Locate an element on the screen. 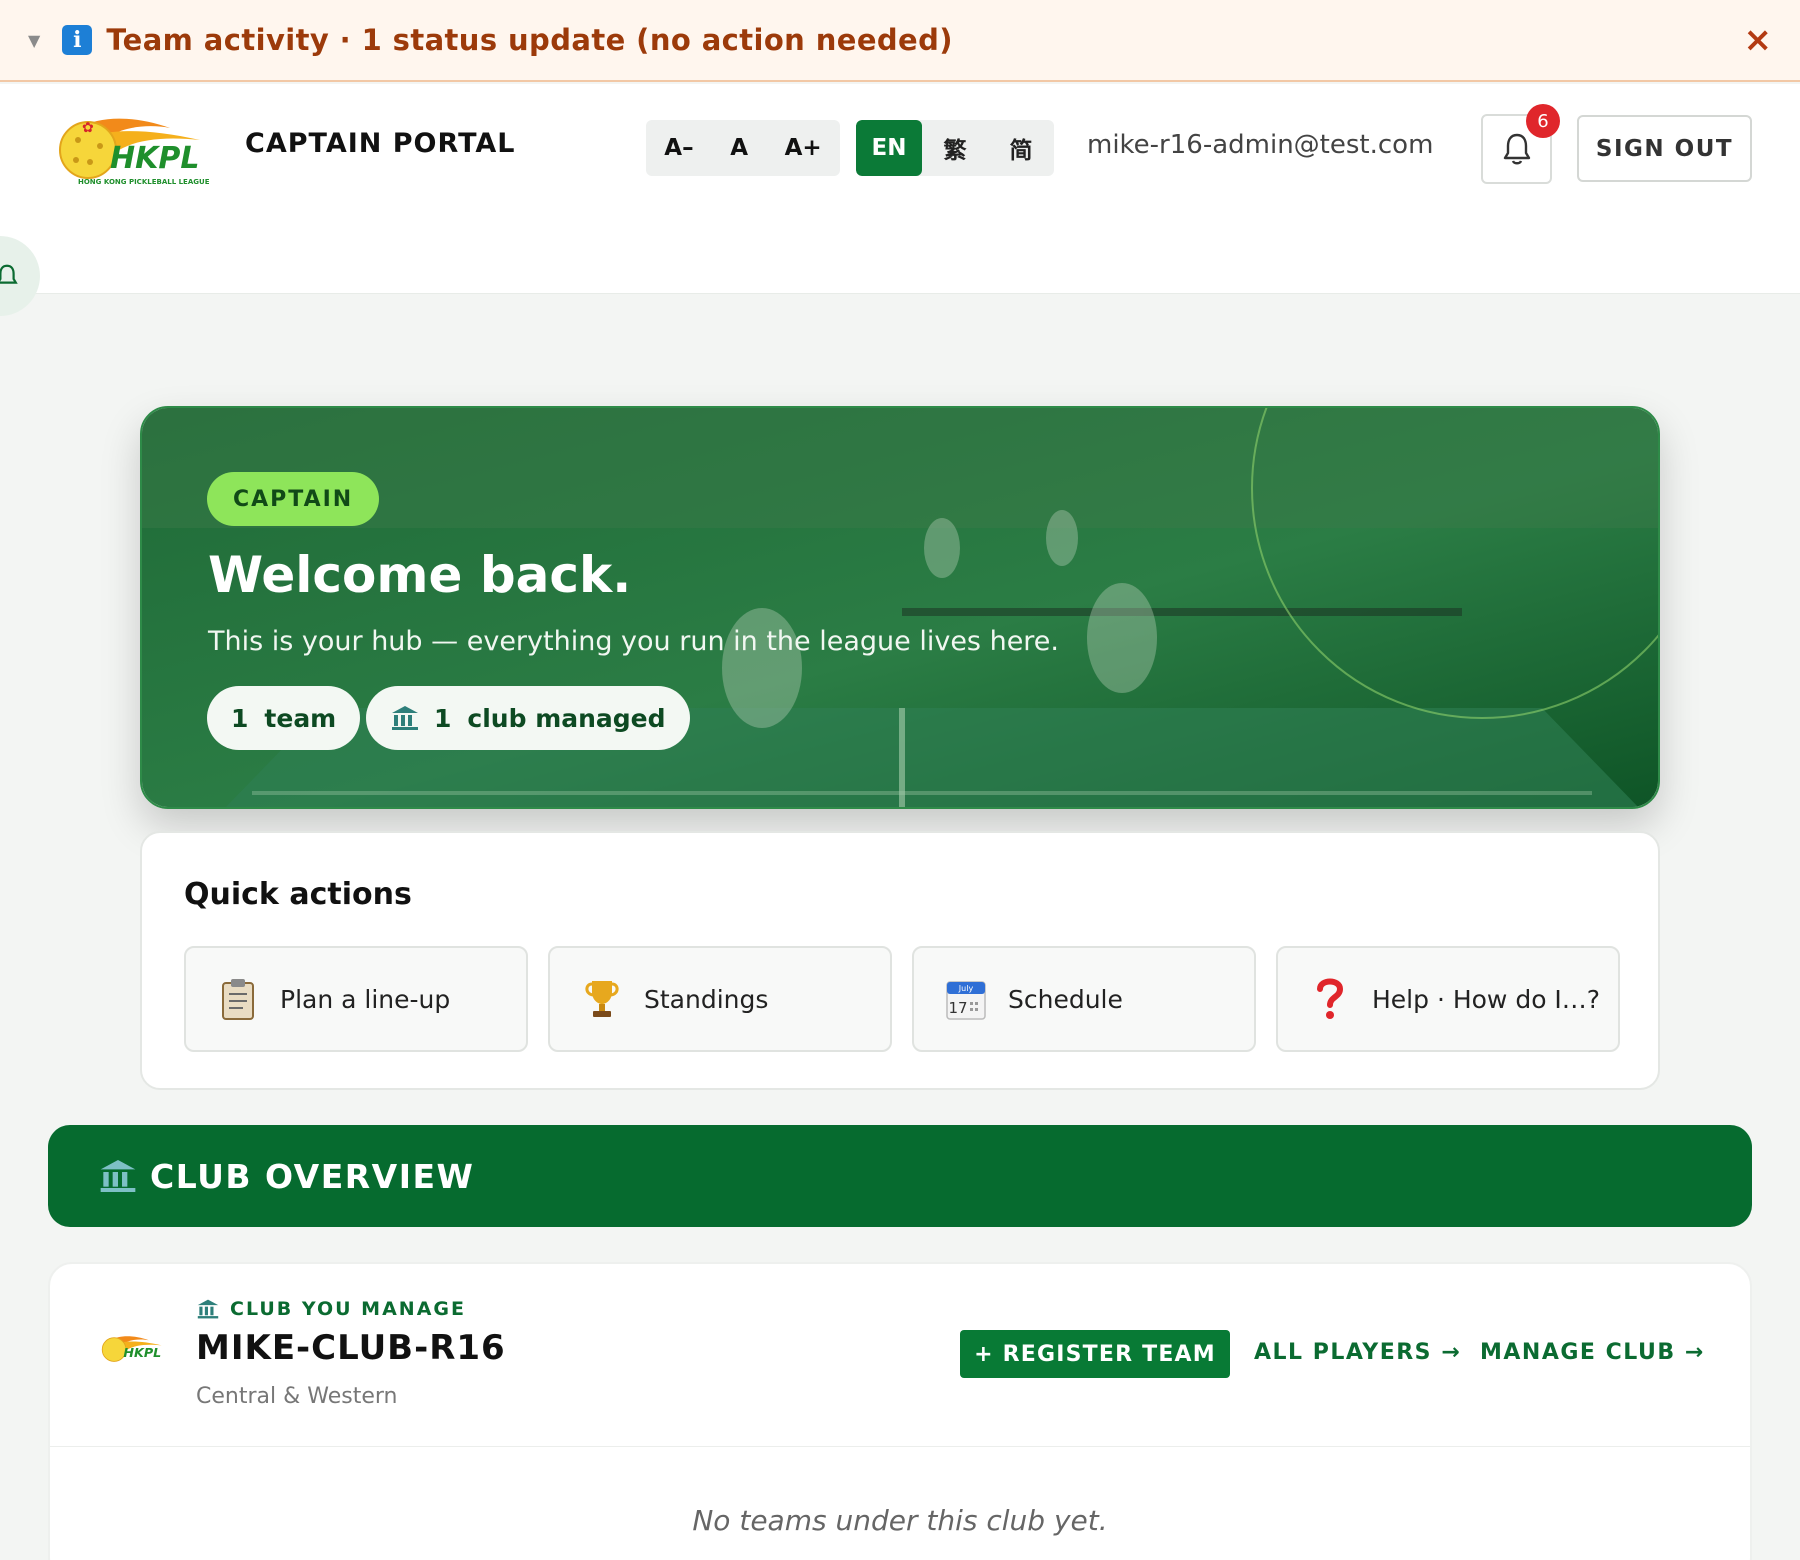  quick-action-standings: Standings is located at coordinates (720, 999).